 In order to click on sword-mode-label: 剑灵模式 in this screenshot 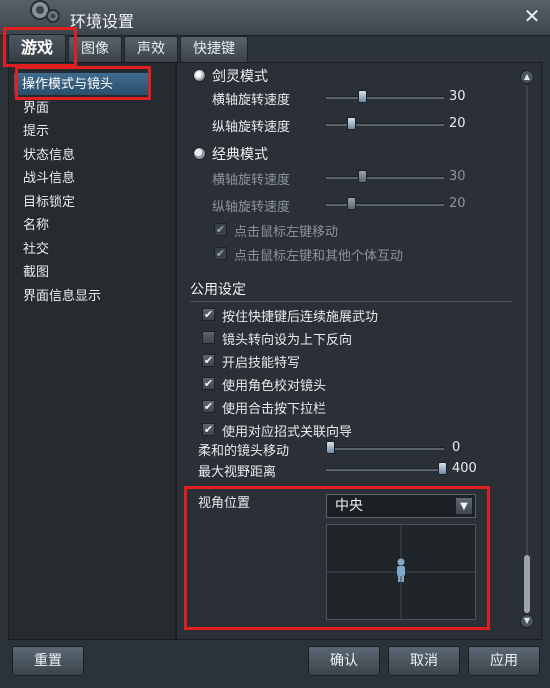, I will do `click(240, 77)`.